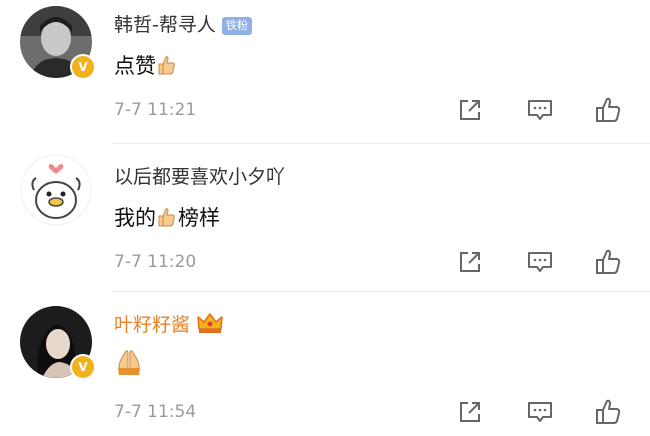 This screenshot has height=436, width=650. I want to click on username: 叶籽籽酱, so click(169, 325).